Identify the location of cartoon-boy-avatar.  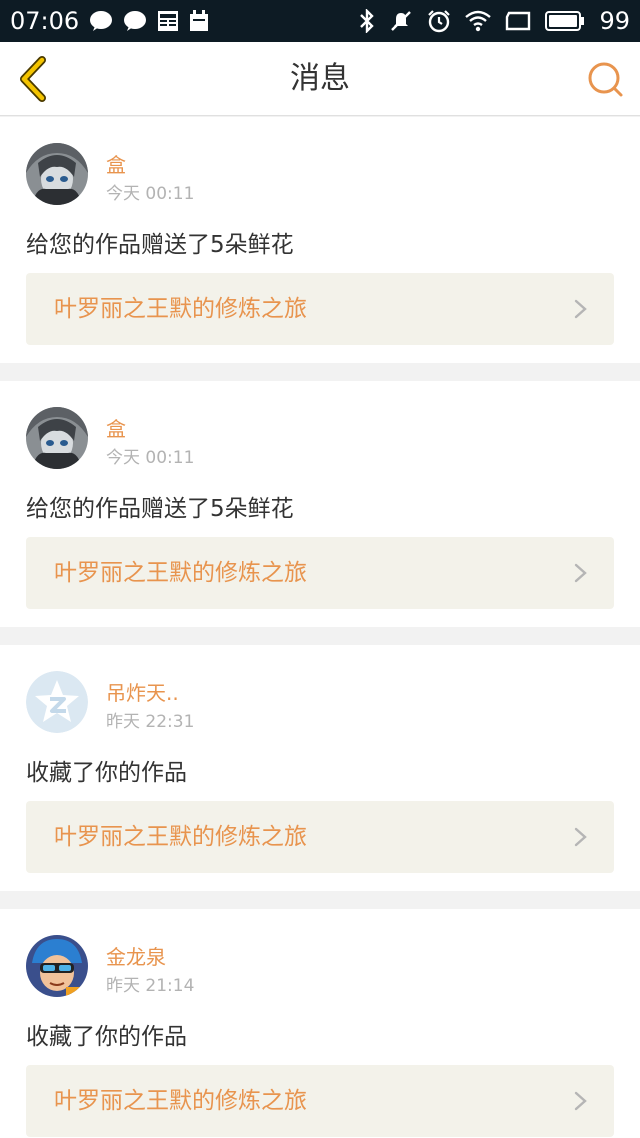
(57, 966).